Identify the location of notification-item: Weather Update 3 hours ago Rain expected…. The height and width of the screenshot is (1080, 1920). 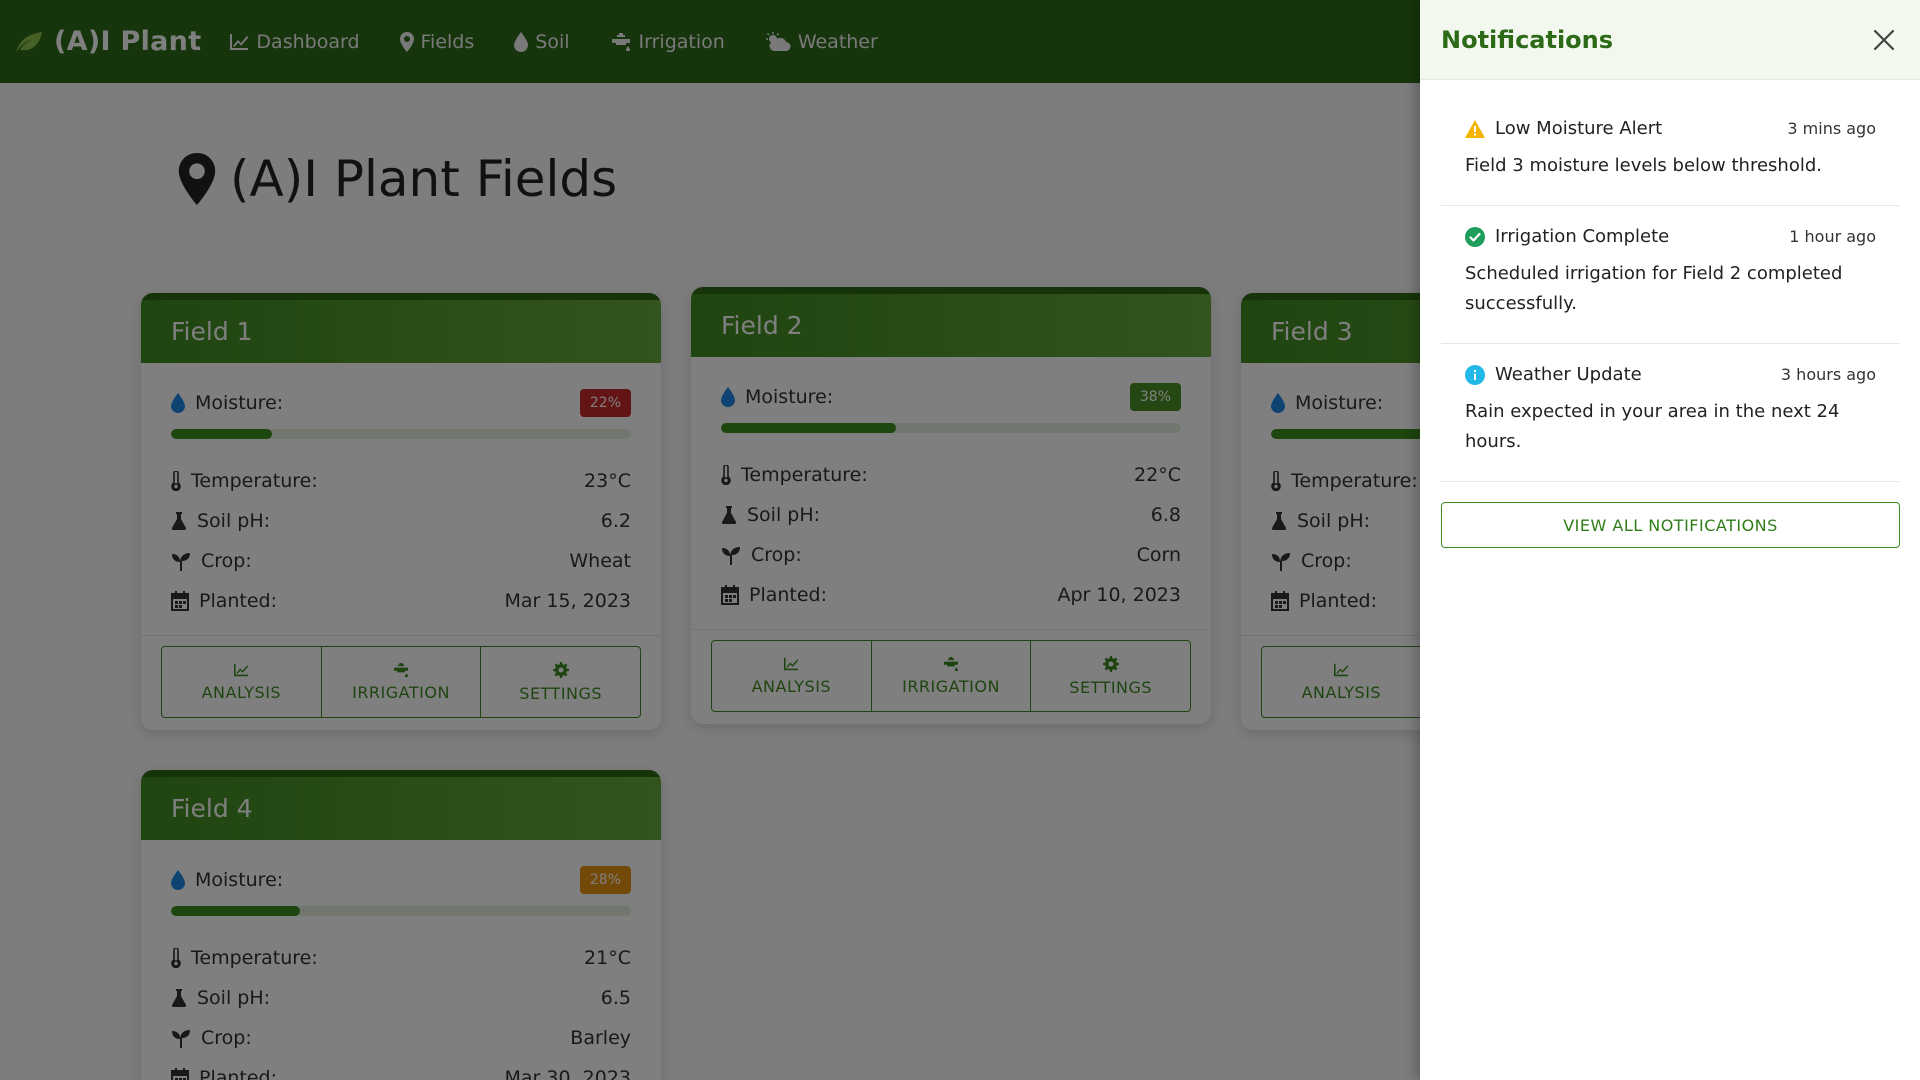
(1670, 413).